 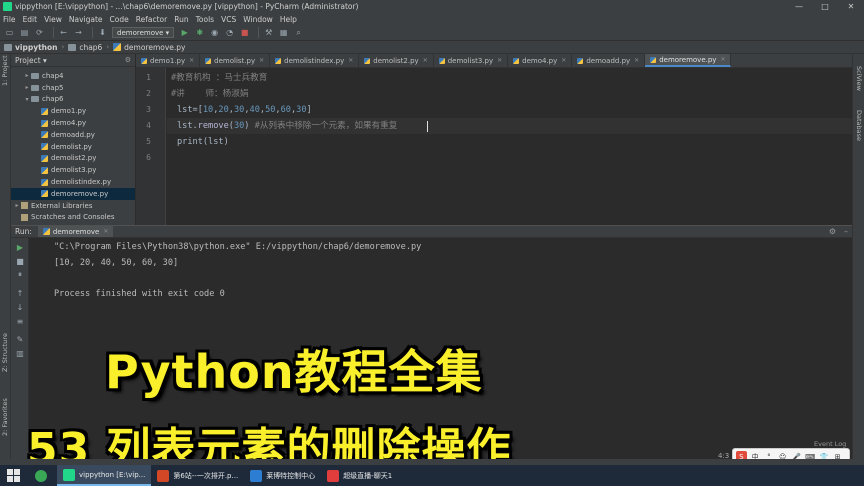 What do you see at coordinates (859, 78) in the screenshot?
I see `sciview-tool-tab: SciView` at bounding box center [859, 78].